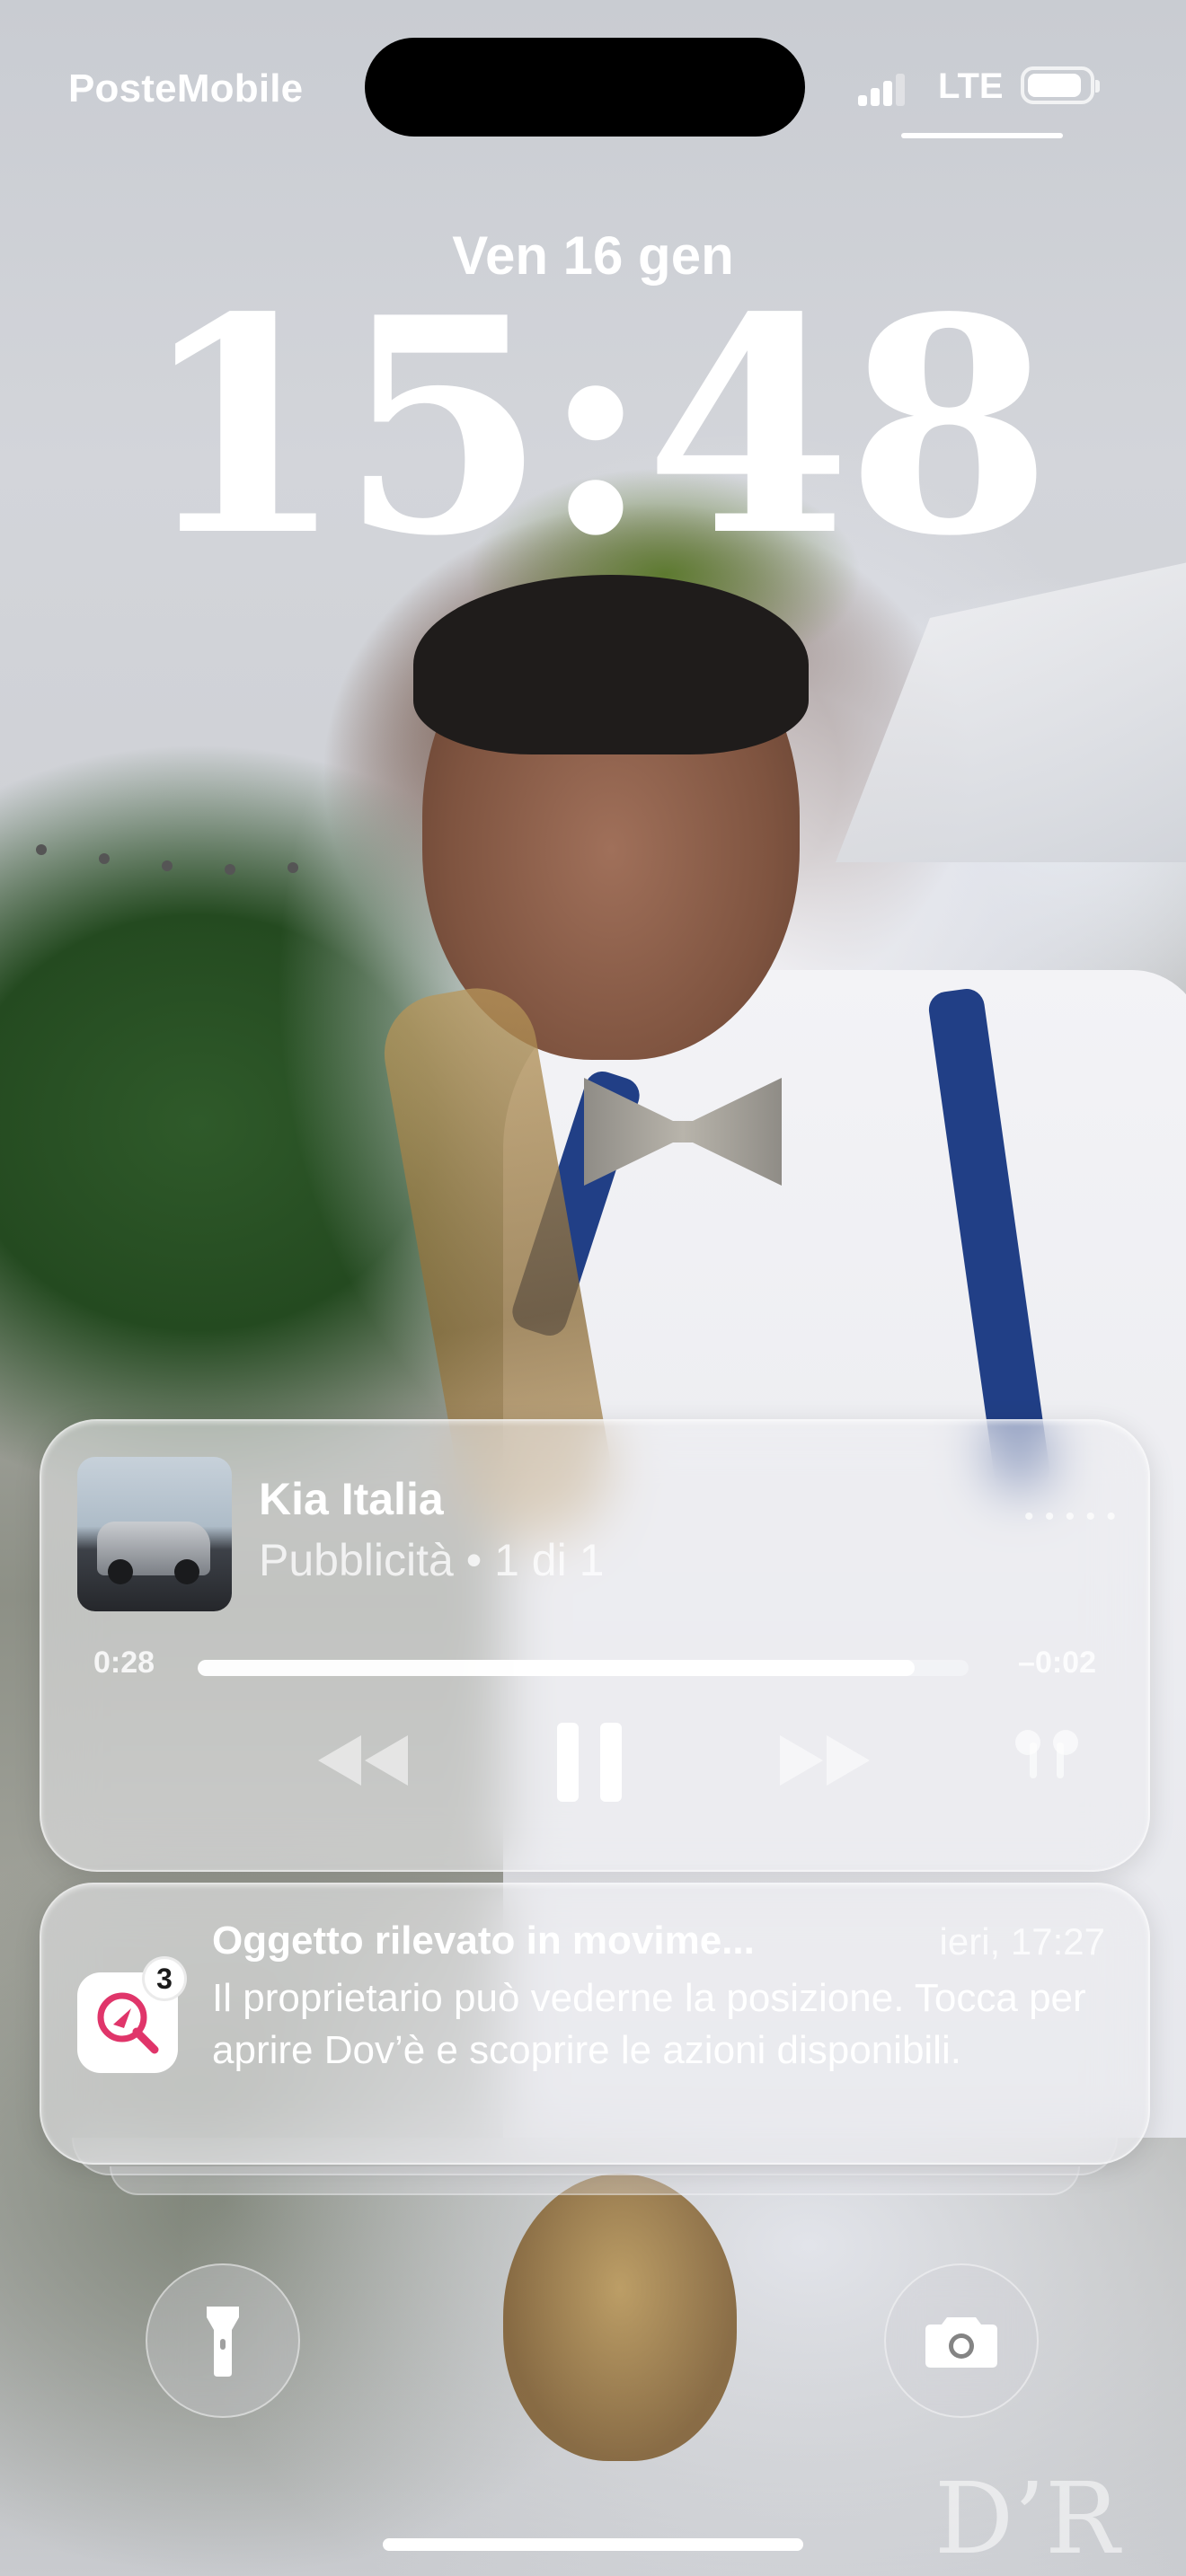 The width and height of the screenshot is (1186, 2576). What do you see at coordinates (186, 88) in the screenshot?
I see `carrier-name: PosteMobile` at bounding box center [186, 88].